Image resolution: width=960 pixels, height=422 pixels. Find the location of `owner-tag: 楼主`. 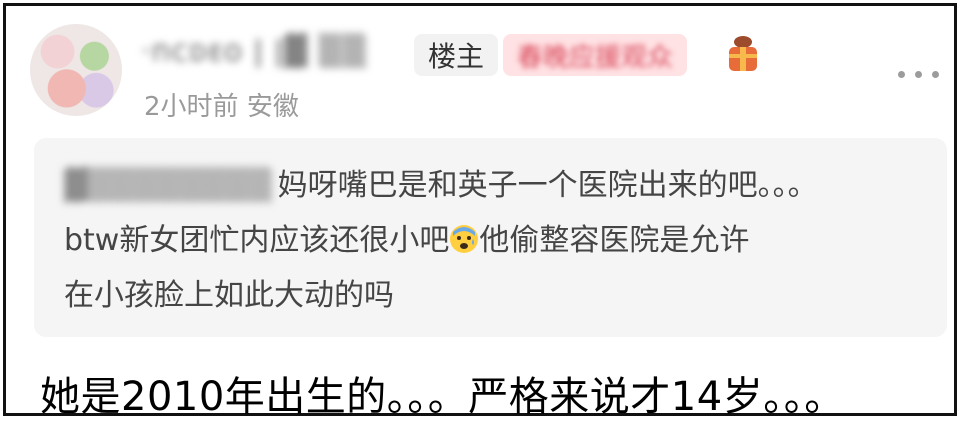

owner-tag: 楼主 is located at coordinates (456, 55).